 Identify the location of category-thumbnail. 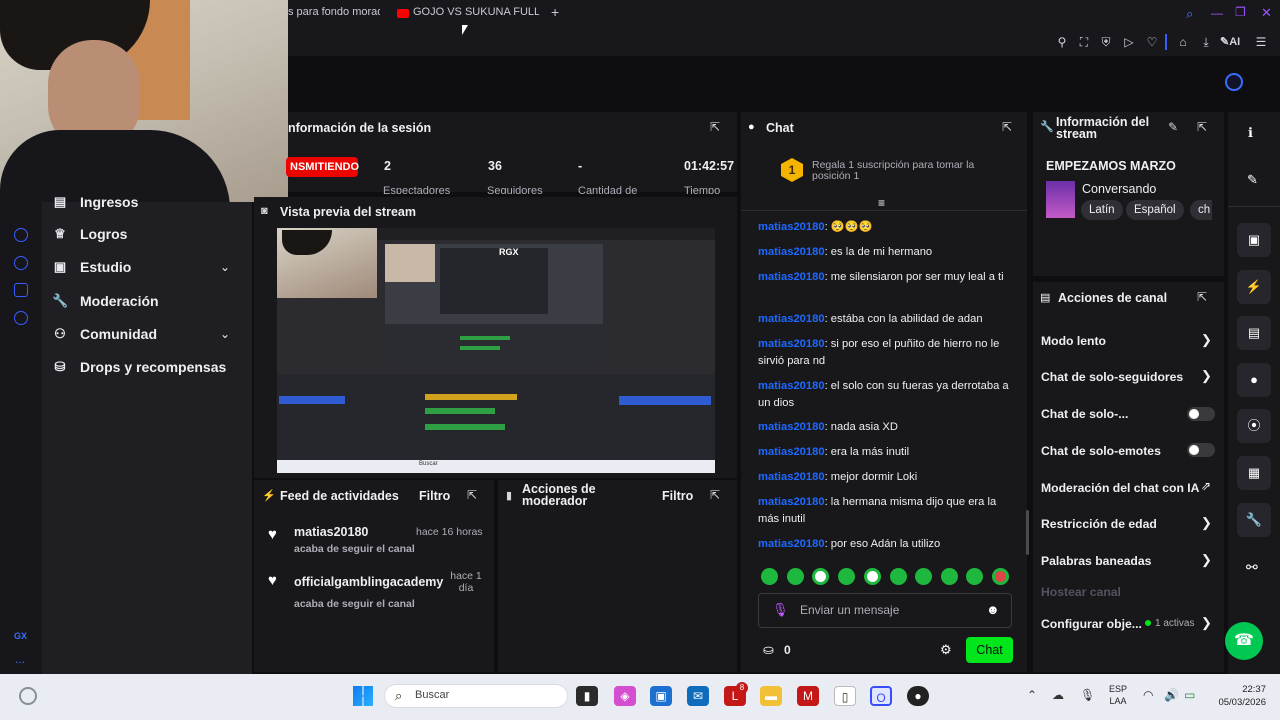
(1060, 199).